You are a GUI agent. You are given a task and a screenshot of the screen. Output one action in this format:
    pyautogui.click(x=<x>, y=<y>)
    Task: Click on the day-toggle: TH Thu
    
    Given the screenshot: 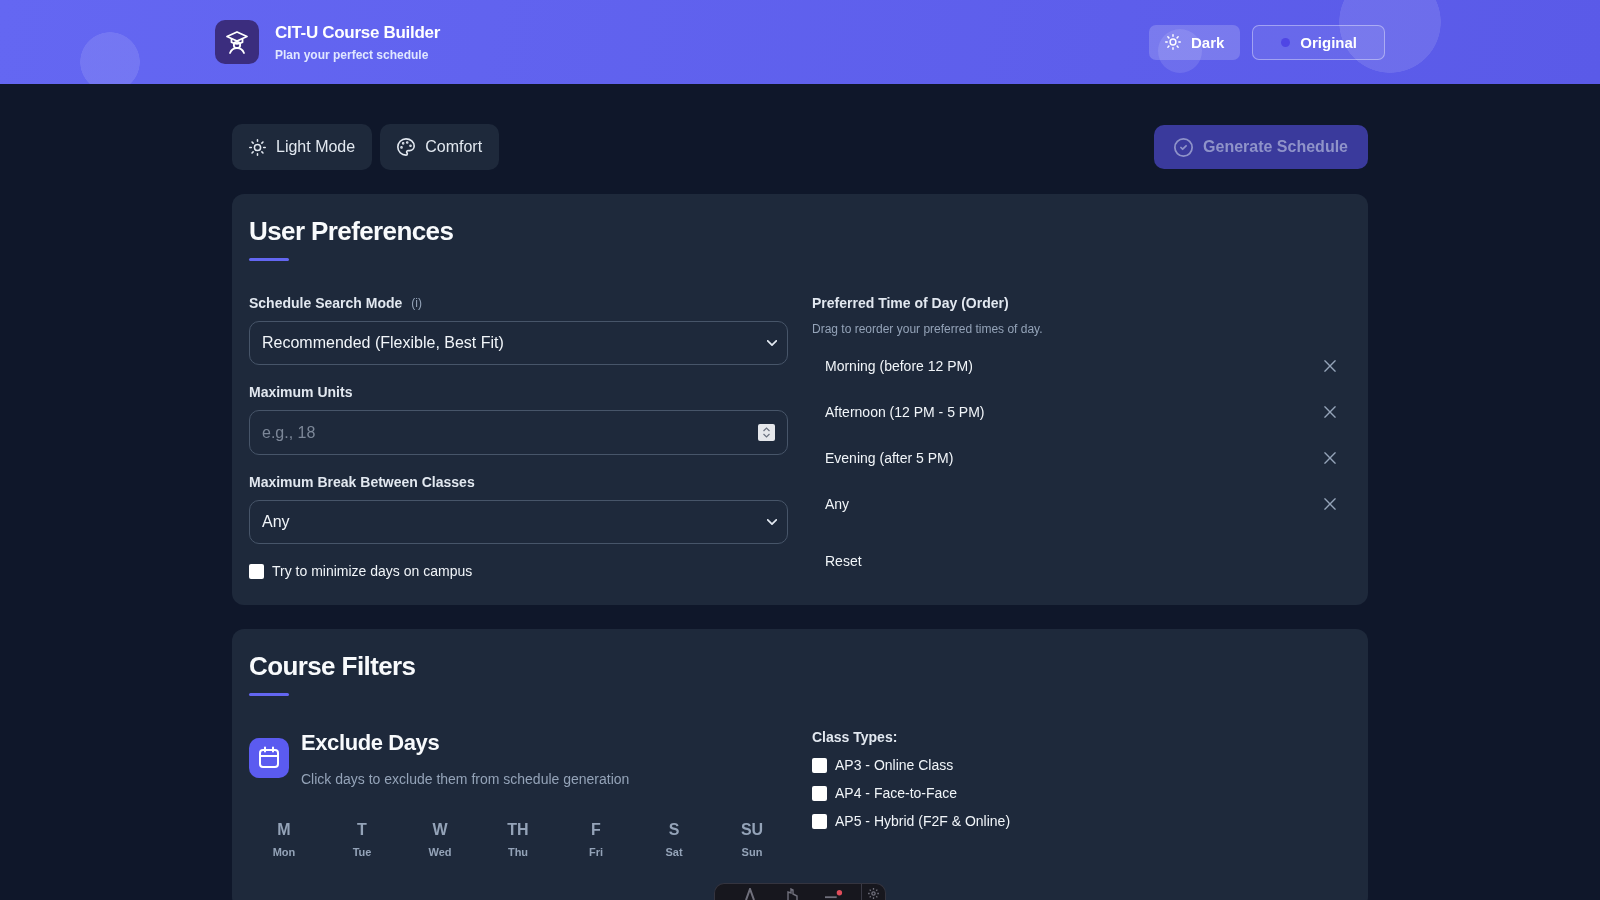 What is the action you would take?
    pyautogui.click(x=518, y=839)
    